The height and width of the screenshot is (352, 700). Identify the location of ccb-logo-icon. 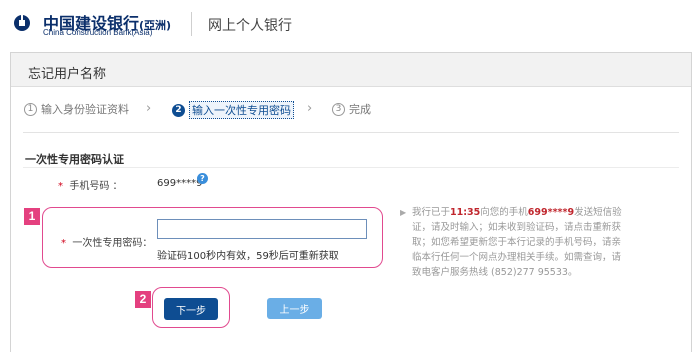
(22, 23).